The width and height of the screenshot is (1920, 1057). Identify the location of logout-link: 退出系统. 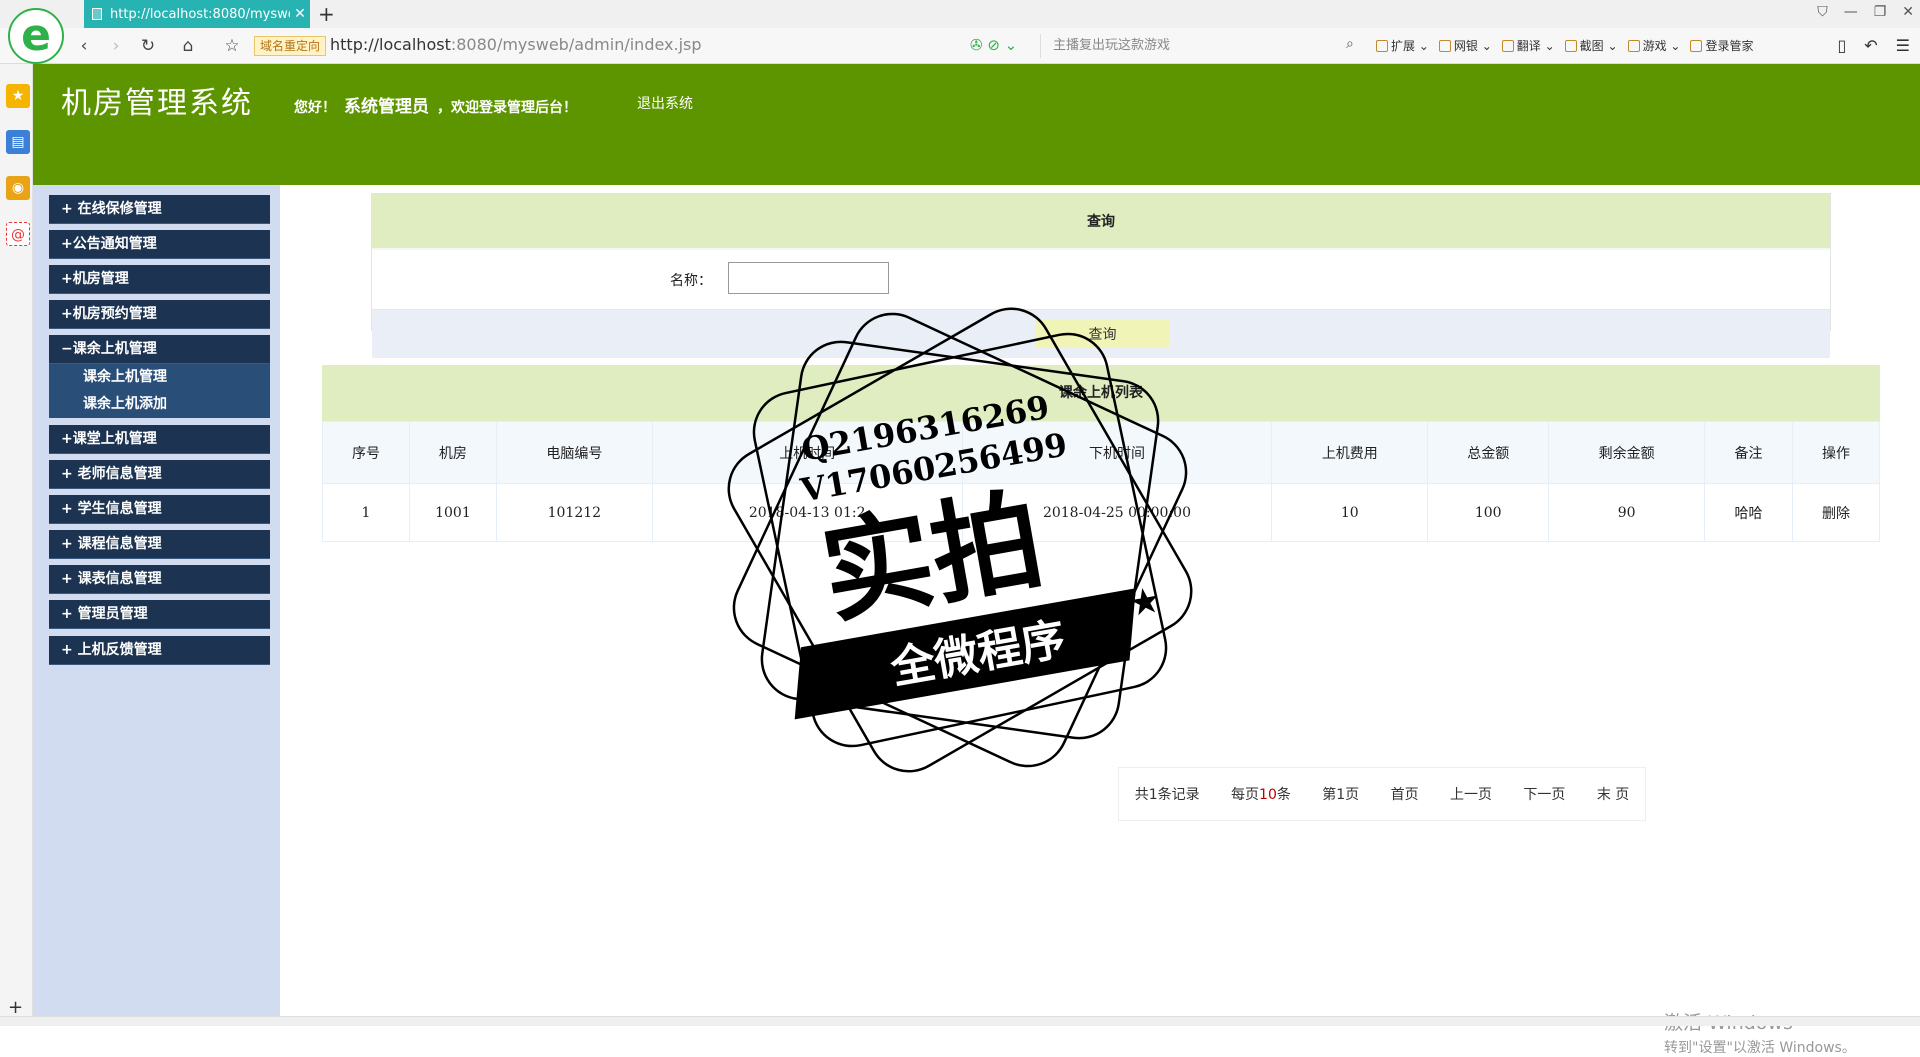
(665, 103).